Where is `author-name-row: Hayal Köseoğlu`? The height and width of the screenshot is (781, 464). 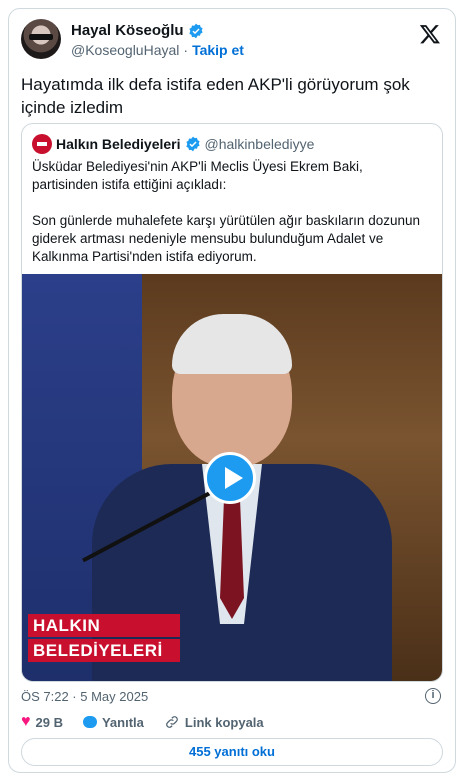 author-name-row: Hayal Köseoğlu is located at coordinates (137, 30).